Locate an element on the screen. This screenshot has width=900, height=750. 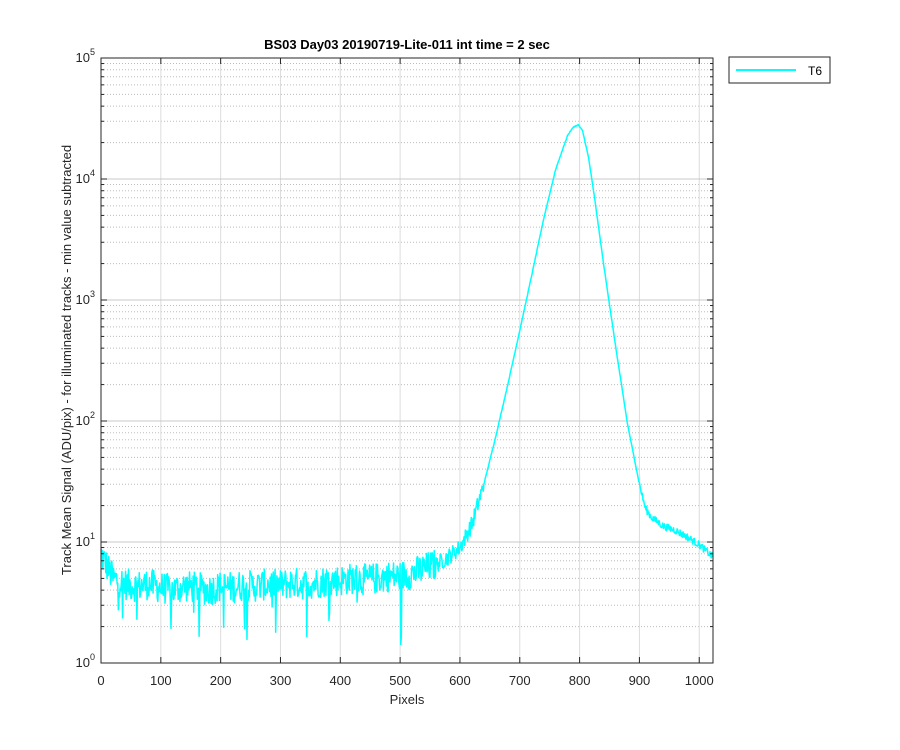
y-tick-labels: 100 101 102 103 104 105 is located at coordinates (85, 358).